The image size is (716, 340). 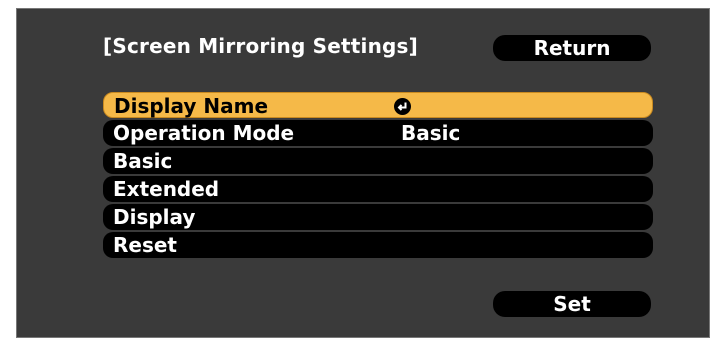 I want to click on return-button: Return, so click(x=572, y=48).